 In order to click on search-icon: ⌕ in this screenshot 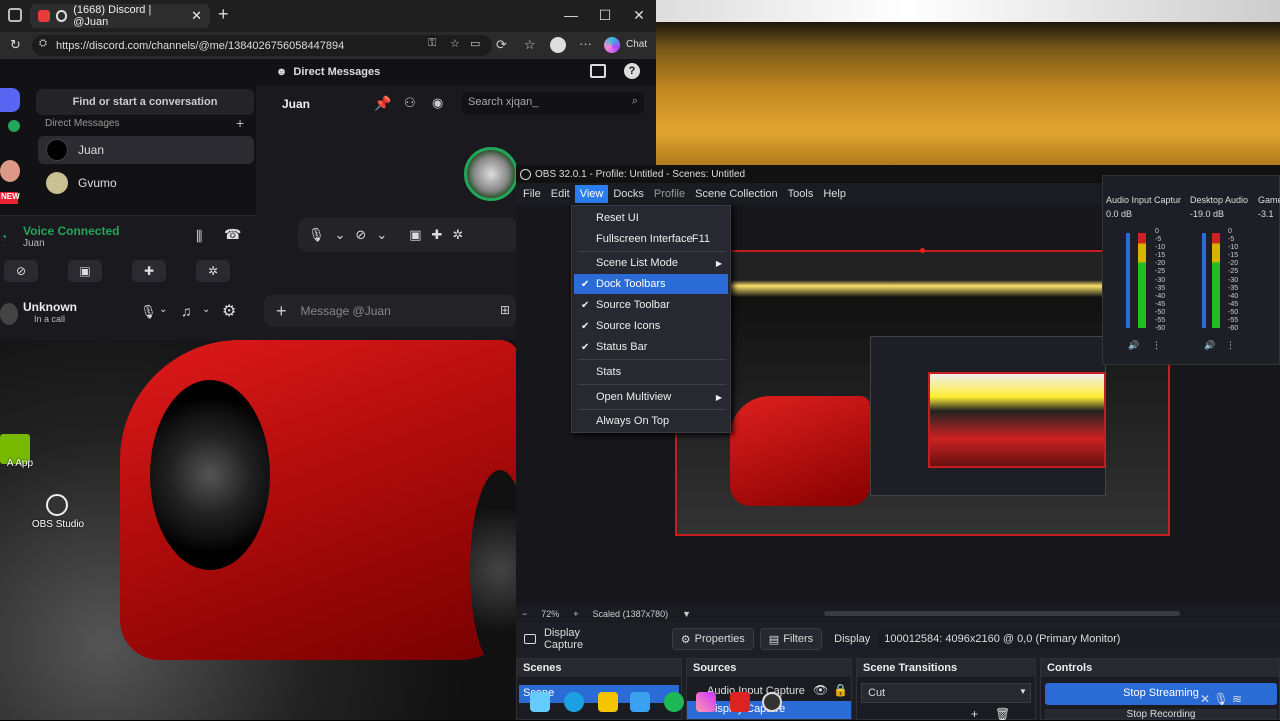, I will do `click(635, 101)`.